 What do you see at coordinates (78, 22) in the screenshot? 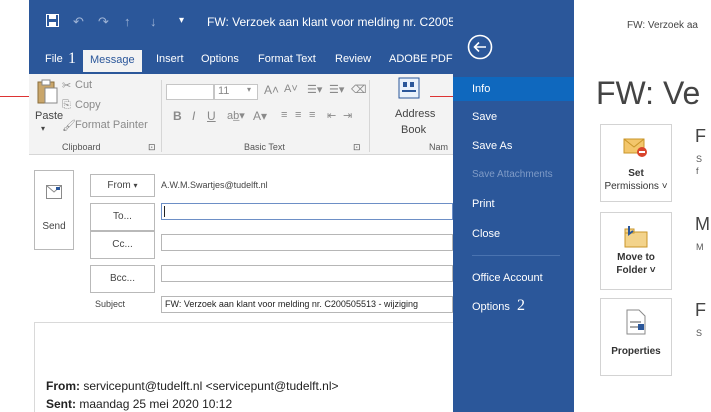
I see `undo-icon: ↶` at bounding box center [78, 22].